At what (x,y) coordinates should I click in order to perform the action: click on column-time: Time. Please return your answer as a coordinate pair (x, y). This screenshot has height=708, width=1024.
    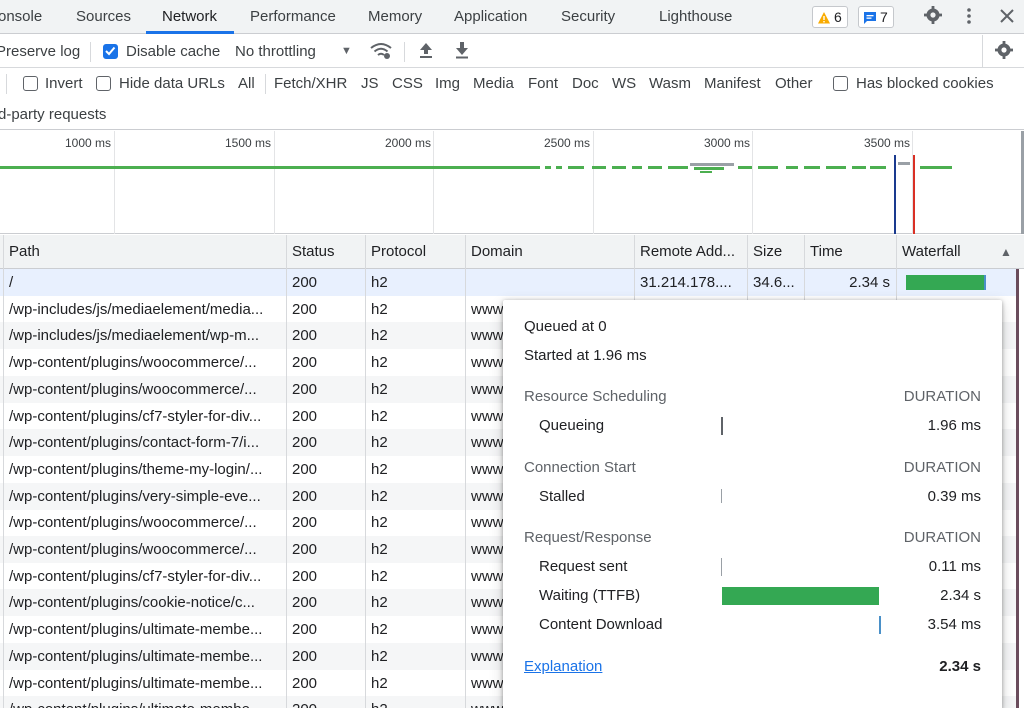
    Looking at the image, I should click on (823, 252).